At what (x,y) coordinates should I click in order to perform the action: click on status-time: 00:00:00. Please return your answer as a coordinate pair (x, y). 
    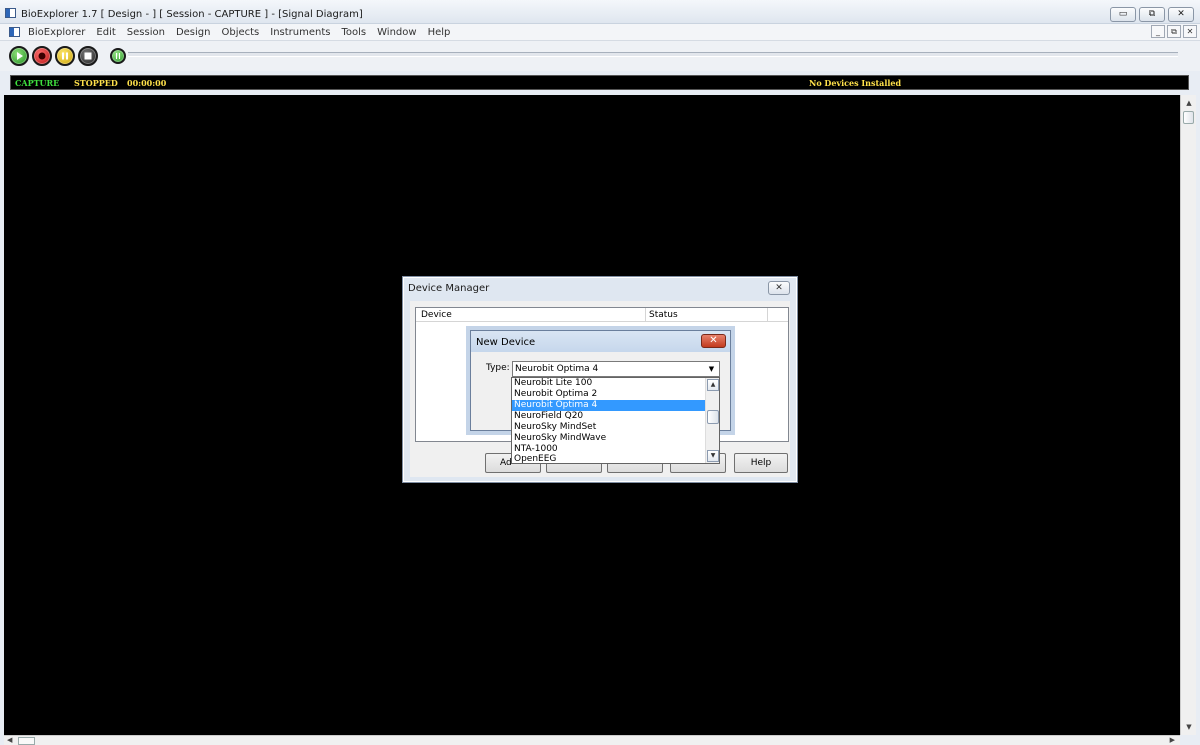
    Looking at the image, I should click on (147, 83).